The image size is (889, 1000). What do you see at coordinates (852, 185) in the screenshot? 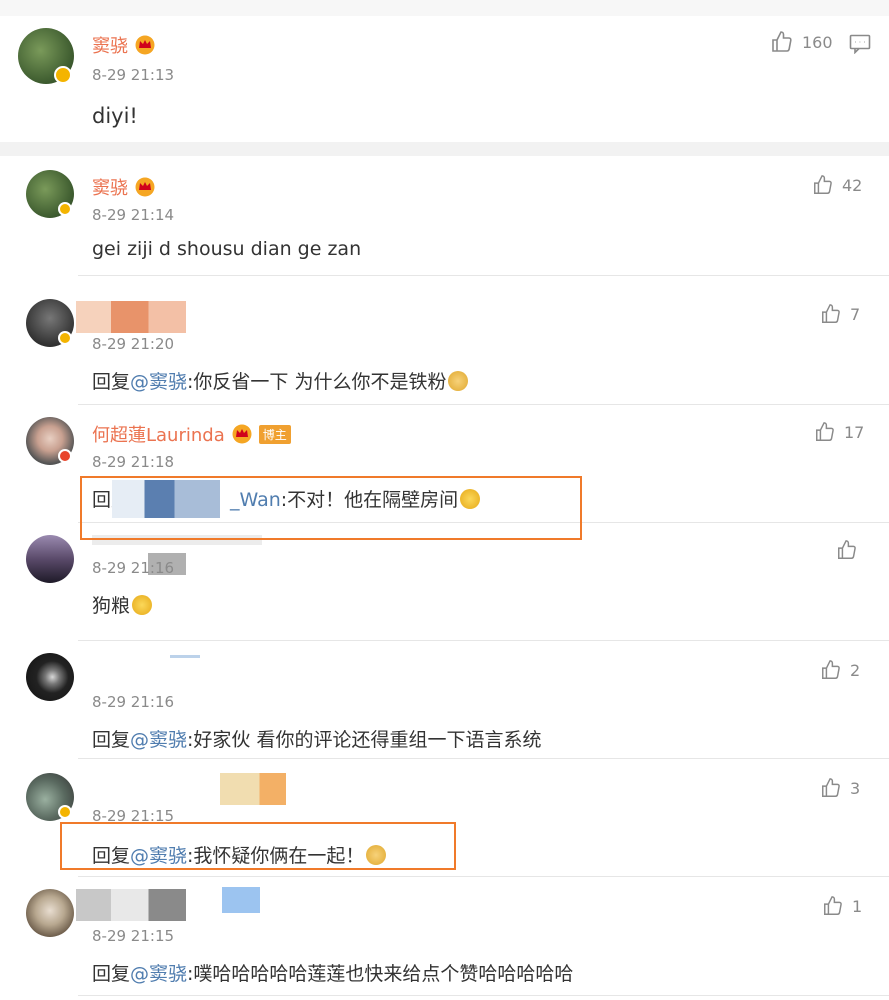
I see `like-count: 42` at bounding box center [852, 185].